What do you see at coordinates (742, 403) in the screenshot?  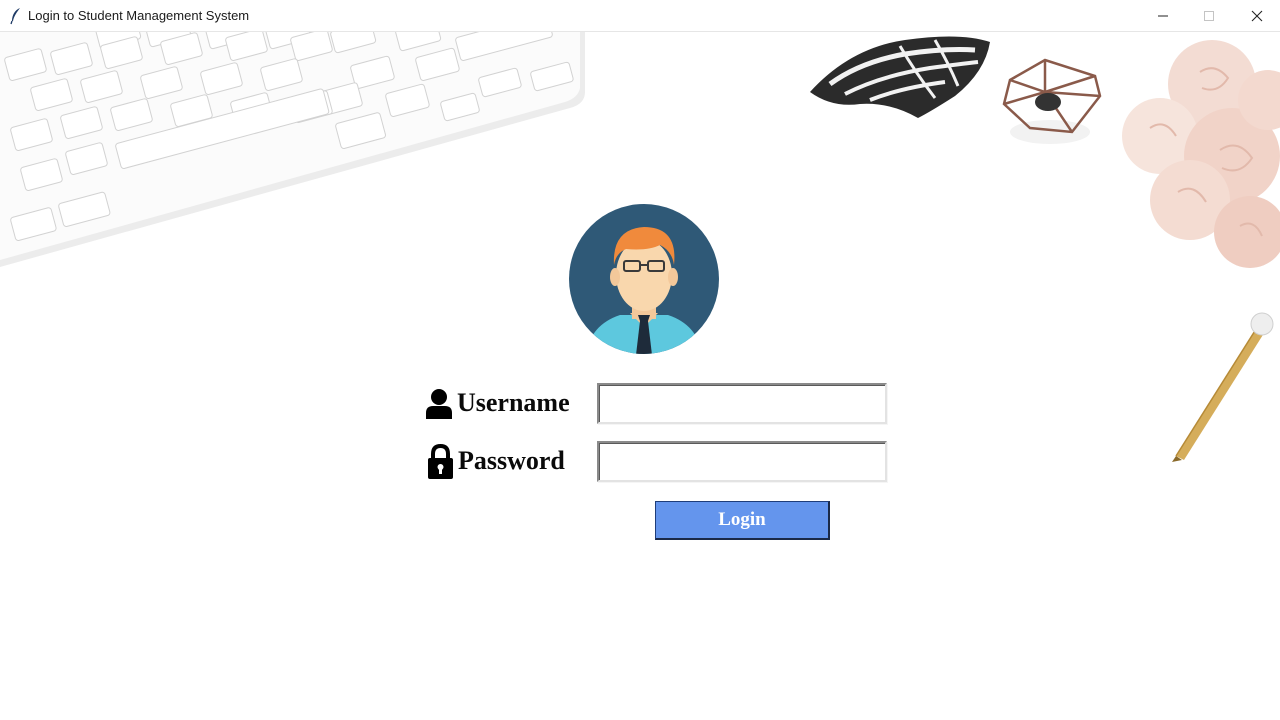 I see `username-input` at bounding box center [742, 403].